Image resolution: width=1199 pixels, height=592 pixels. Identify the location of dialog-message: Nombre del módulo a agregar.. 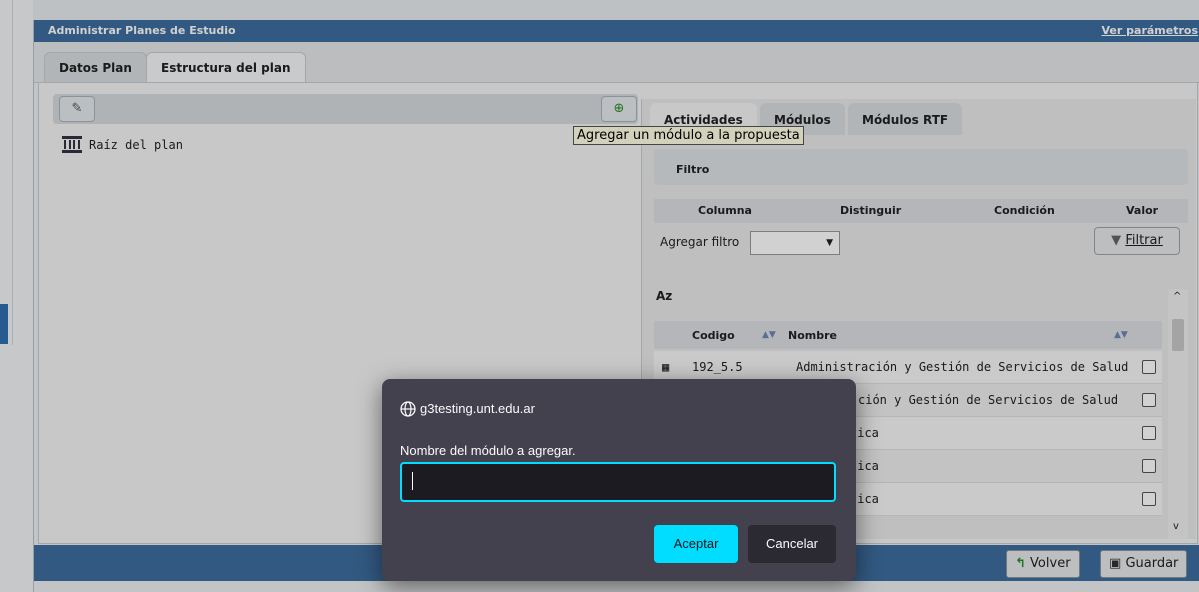
(488, 450).